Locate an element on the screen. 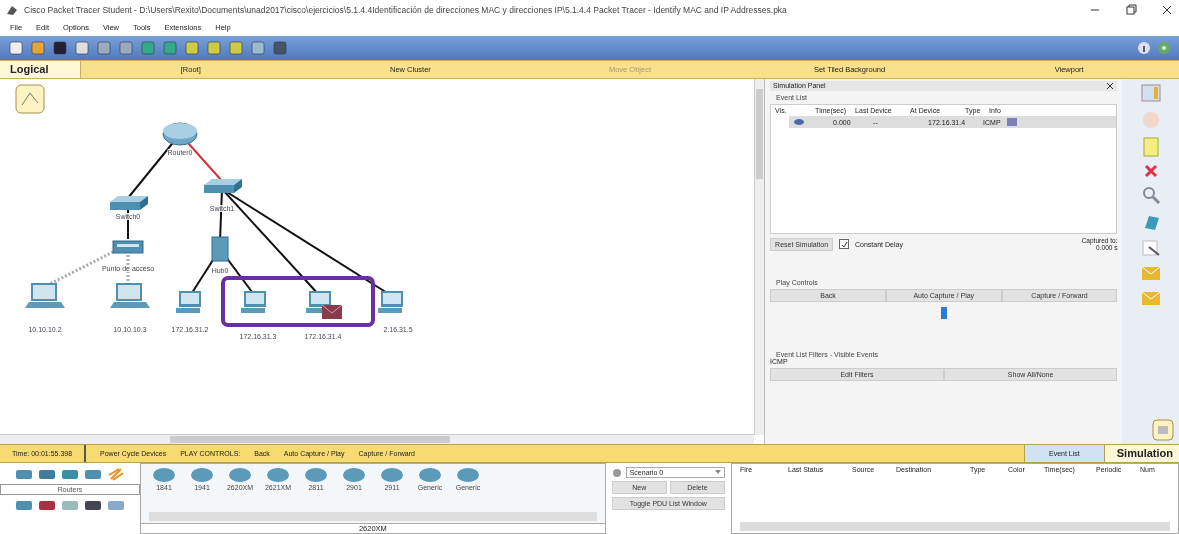  logical-tab: Logical is located at coordinates (40, 69).